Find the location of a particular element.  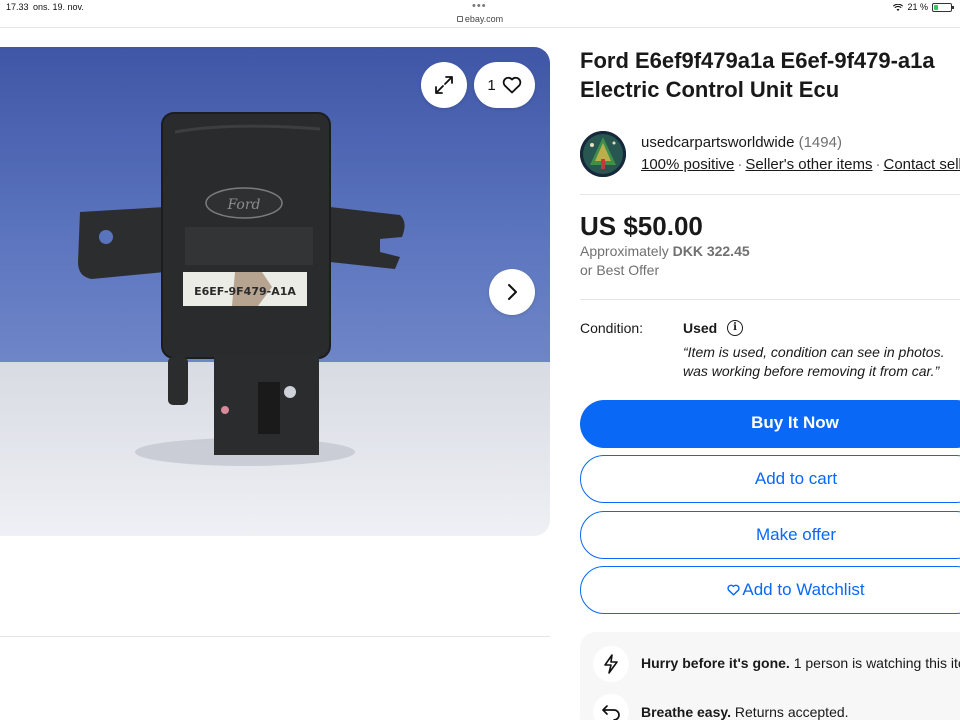

expand-image-button is located at coordinates (444, 85).